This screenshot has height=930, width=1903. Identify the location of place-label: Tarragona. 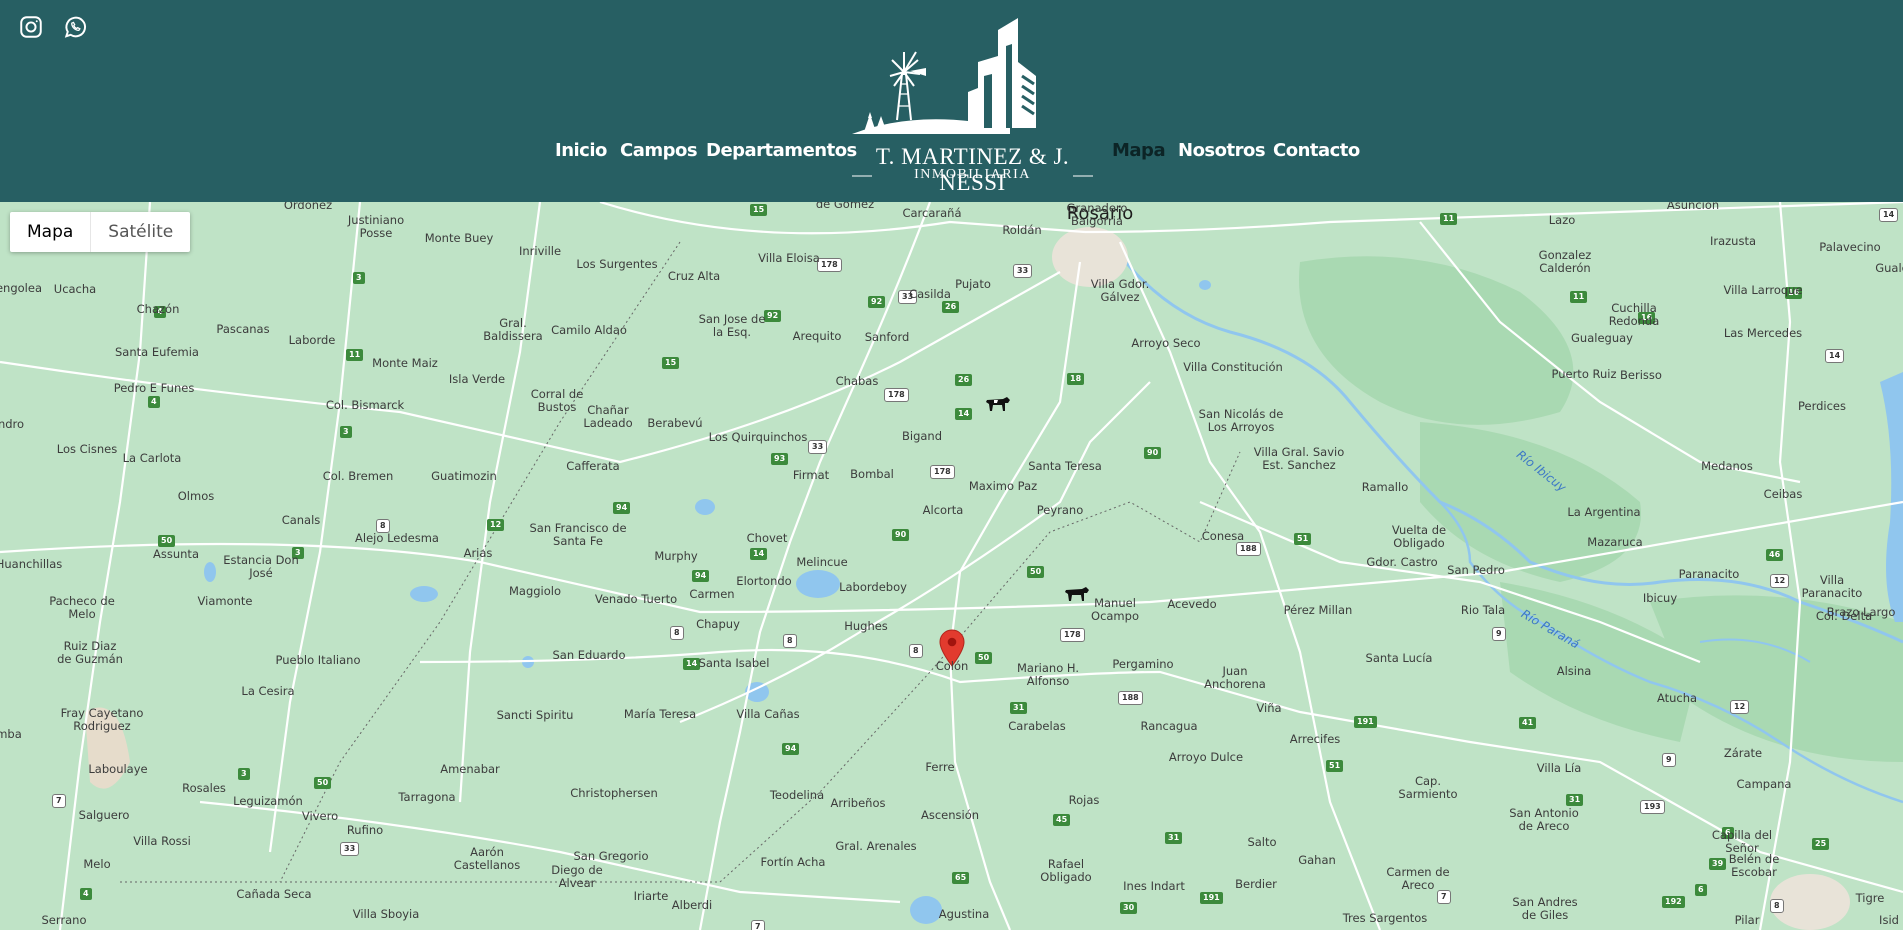
(427, 797).